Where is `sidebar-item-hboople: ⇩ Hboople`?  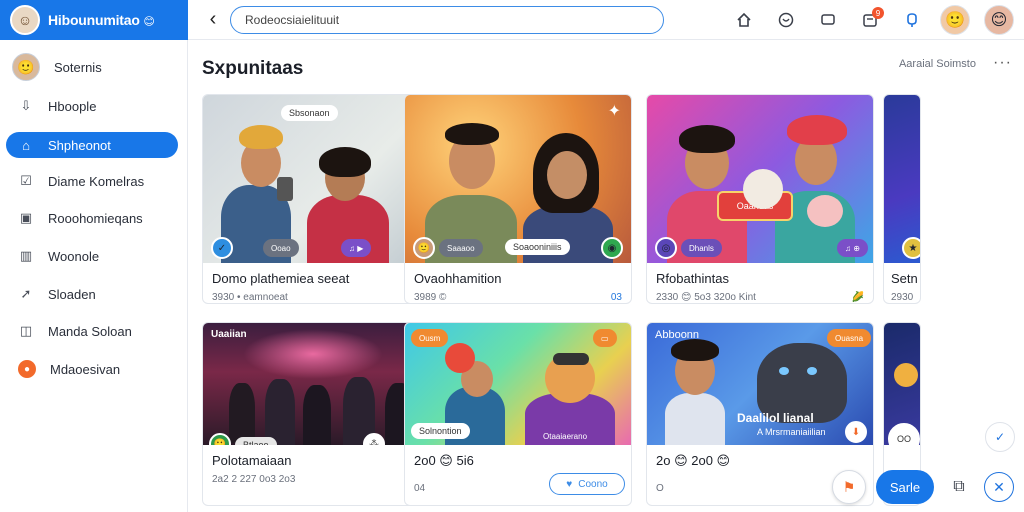
sidebar-item-hboople: ⇩ Hboople is located at coordinates (92, 106).